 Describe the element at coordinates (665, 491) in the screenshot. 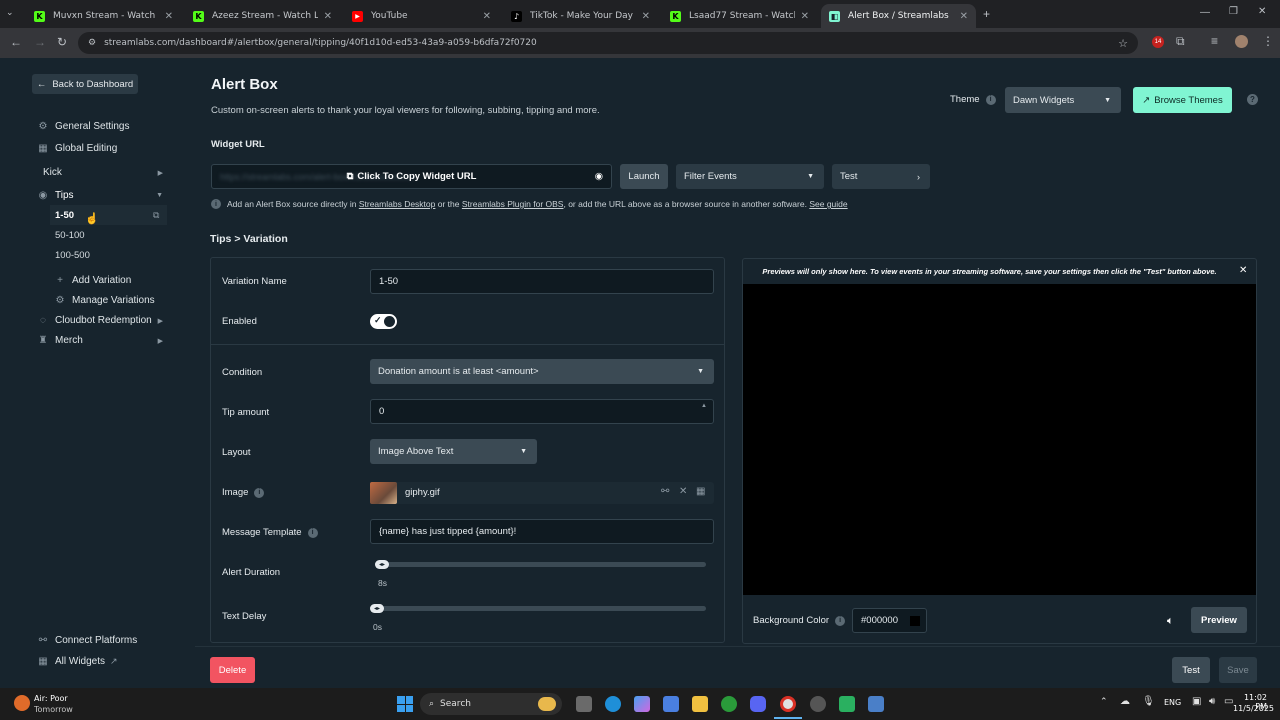

I see `link-icon: ⚯` at that location.